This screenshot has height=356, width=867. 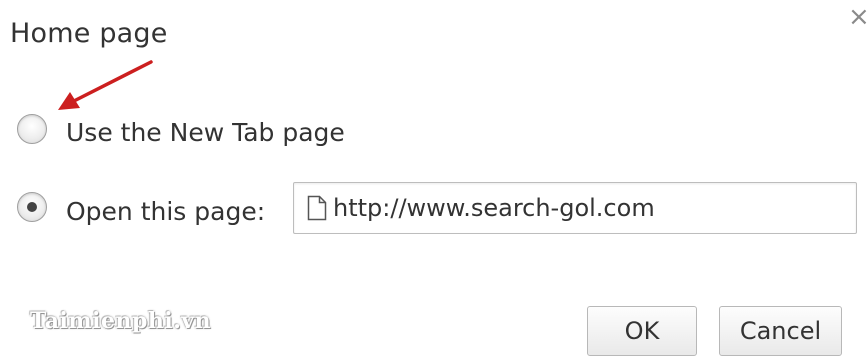 What do you see at coordinates (494, 208) in the screenshot?
I see `url-value: http://www.search-gol.com` at bounding box center [494, 208].